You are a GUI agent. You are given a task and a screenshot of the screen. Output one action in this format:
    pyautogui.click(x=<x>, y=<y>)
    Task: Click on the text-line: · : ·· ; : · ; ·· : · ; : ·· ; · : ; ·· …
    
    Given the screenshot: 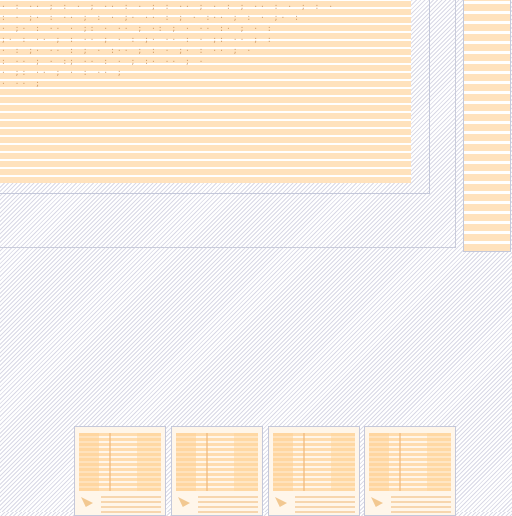 What is the action you would take?
    pyautogui.click(x=168, y=6)
    